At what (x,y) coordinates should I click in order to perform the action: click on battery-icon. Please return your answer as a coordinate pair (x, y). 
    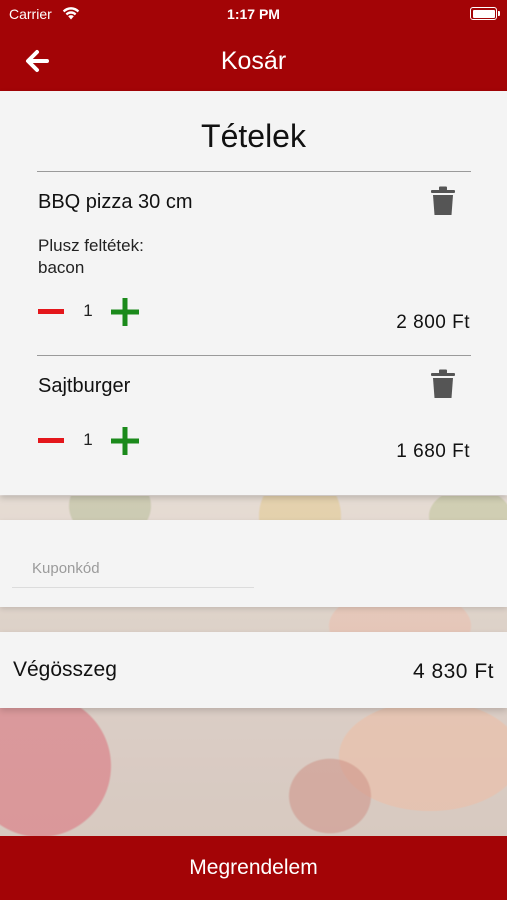
    Looking at the image, I should click on (485, 13).